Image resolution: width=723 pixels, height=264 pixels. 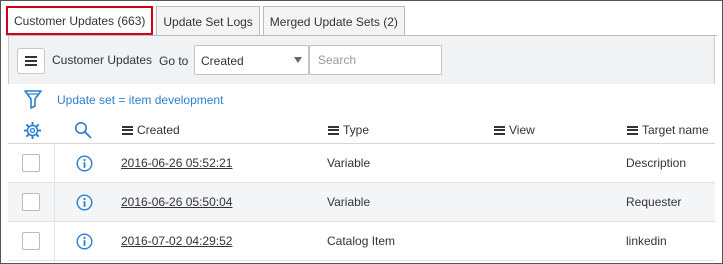 I want to click on filter-breadcrumb: Update set = item development, so click(x=140, y=100).